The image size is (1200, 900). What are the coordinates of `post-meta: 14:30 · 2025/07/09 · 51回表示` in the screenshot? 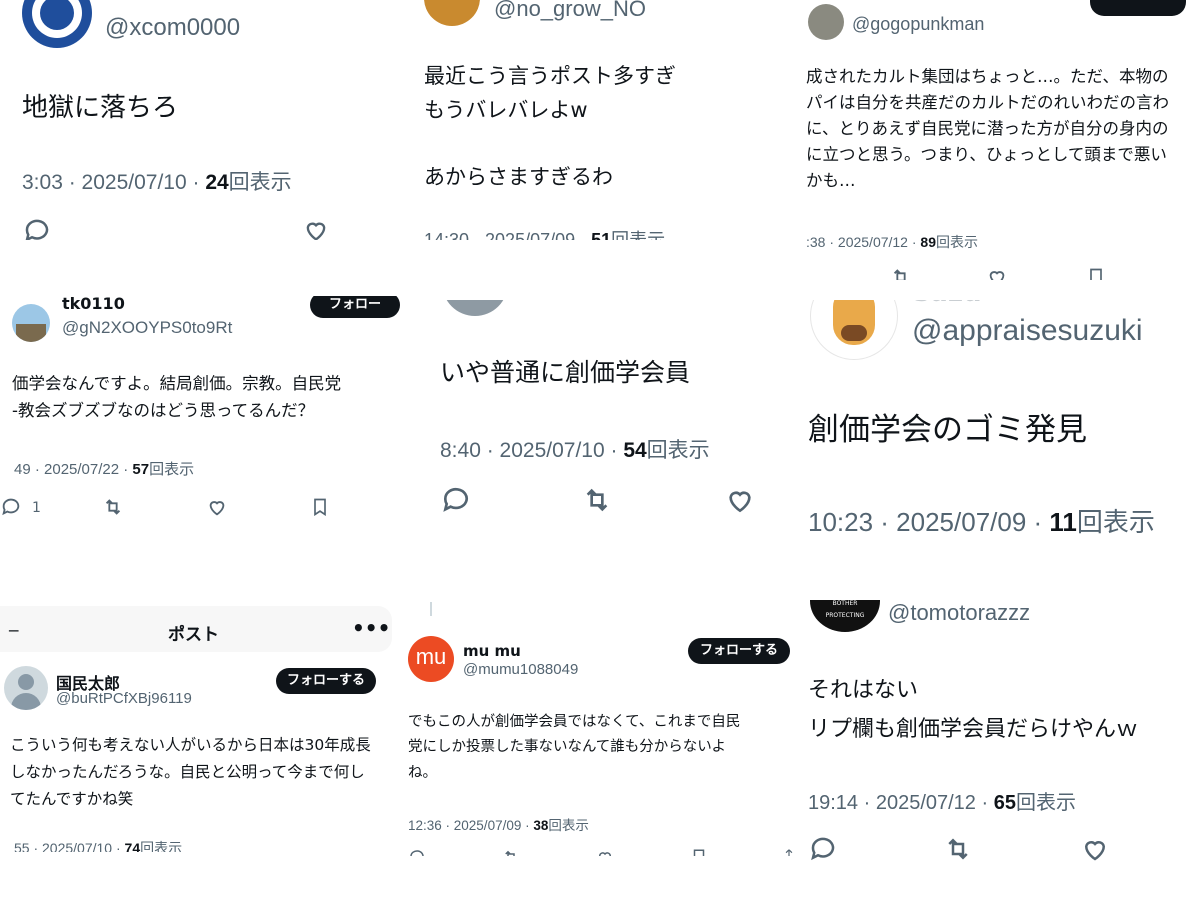 It's located at (544, 233).